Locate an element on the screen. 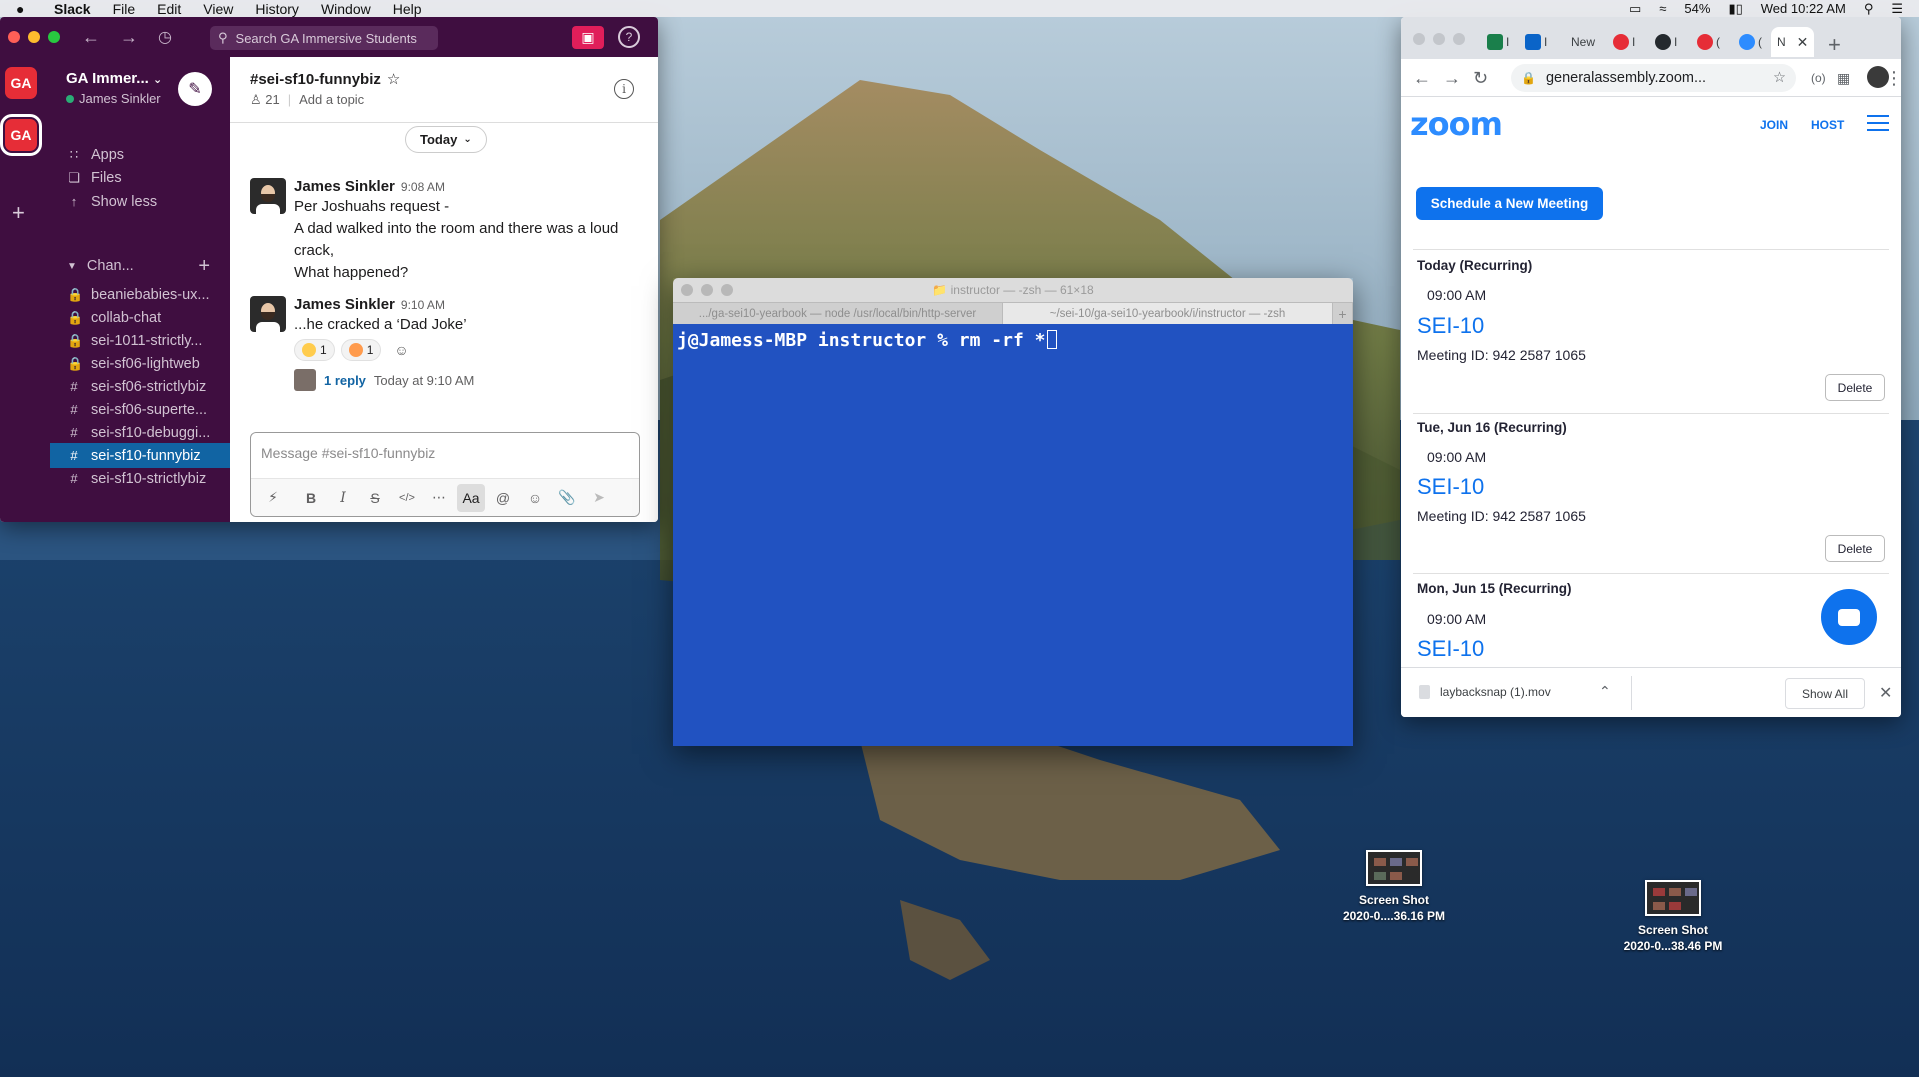 The height and width of the screenshot is (1077, 1919). sidebar-channel: 🔒 collab-chat is located at coordinates (140, 317).